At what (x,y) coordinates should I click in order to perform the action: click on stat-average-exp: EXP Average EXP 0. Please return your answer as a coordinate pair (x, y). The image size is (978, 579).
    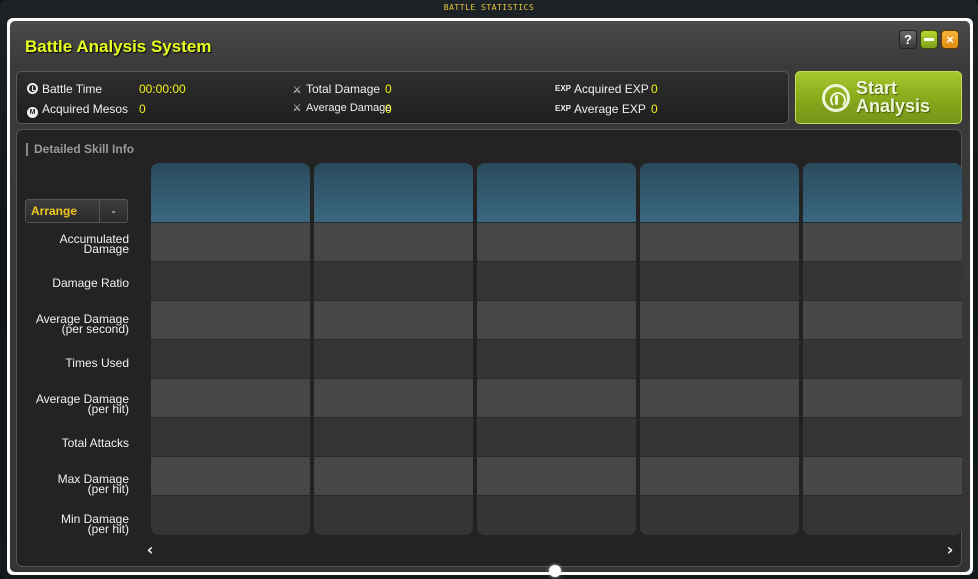
    Looking at the image, I should click on (606, 109).